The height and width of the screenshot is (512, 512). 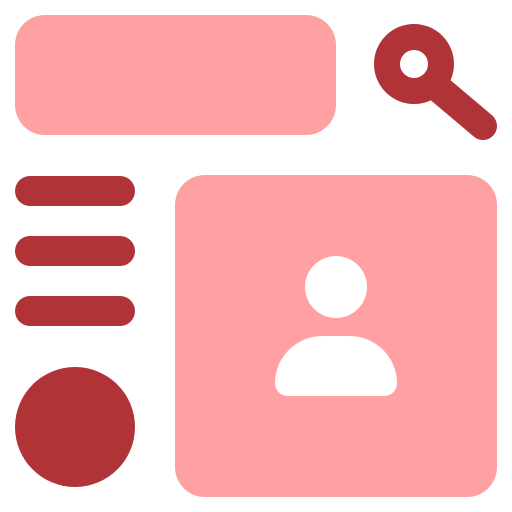 What do you see at coordinates (435, 82) in the screenshot?
I see `search-icon` at bounding box center [435, 82].